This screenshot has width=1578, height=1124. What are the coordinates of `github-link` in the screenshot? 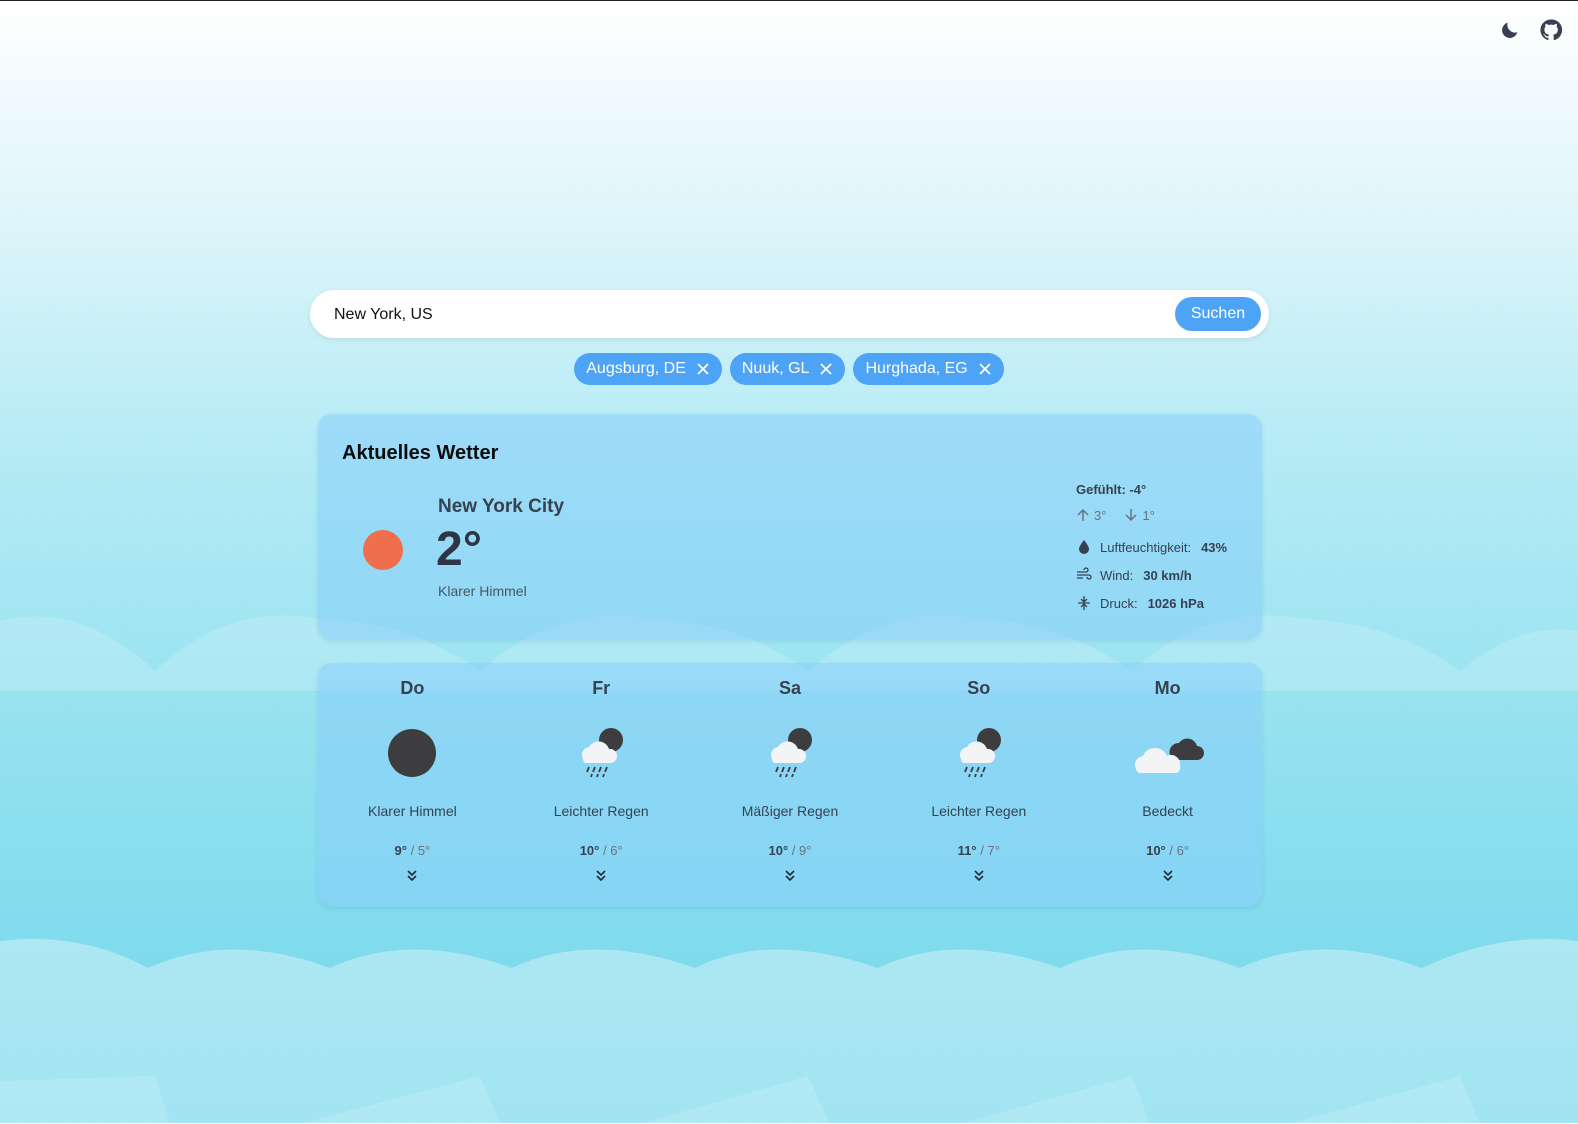 It's located at (1551, 30).